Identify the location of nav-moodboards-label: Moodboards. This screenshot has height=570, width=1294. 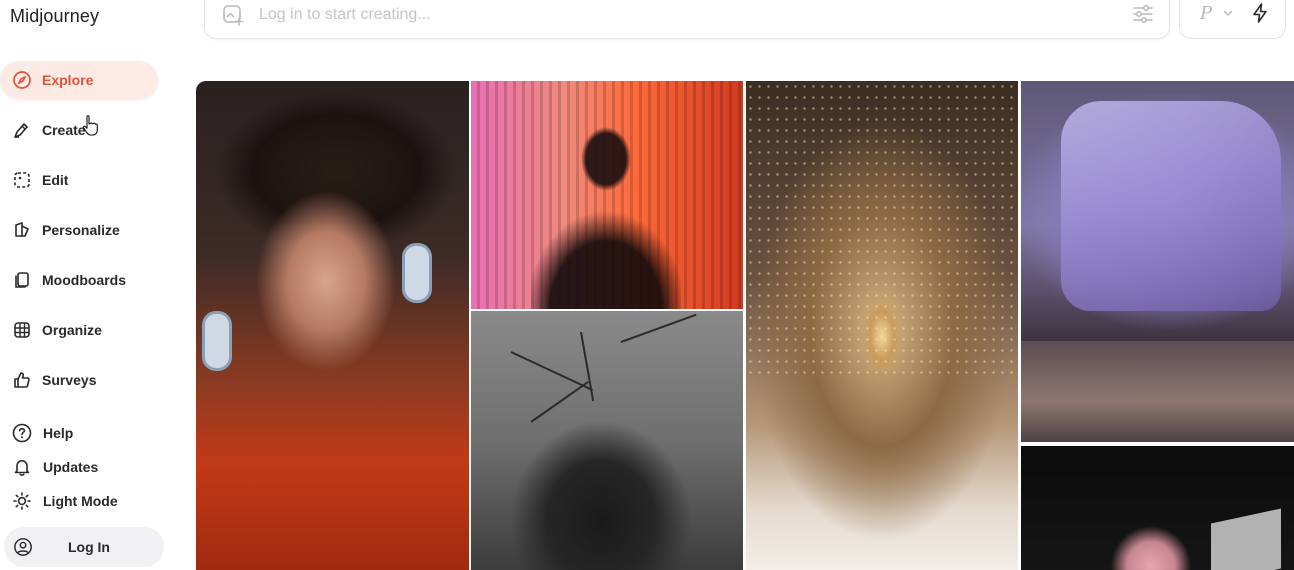
(84, 280).